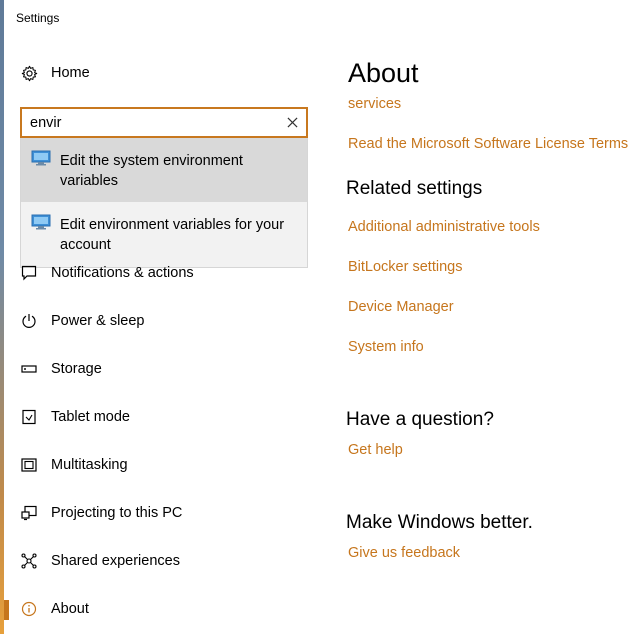 The width and height of the screenshot is (641, 634). Describe the element at coordinates (29, 513) in the screenshot. I see `projecting-icon` at that location.